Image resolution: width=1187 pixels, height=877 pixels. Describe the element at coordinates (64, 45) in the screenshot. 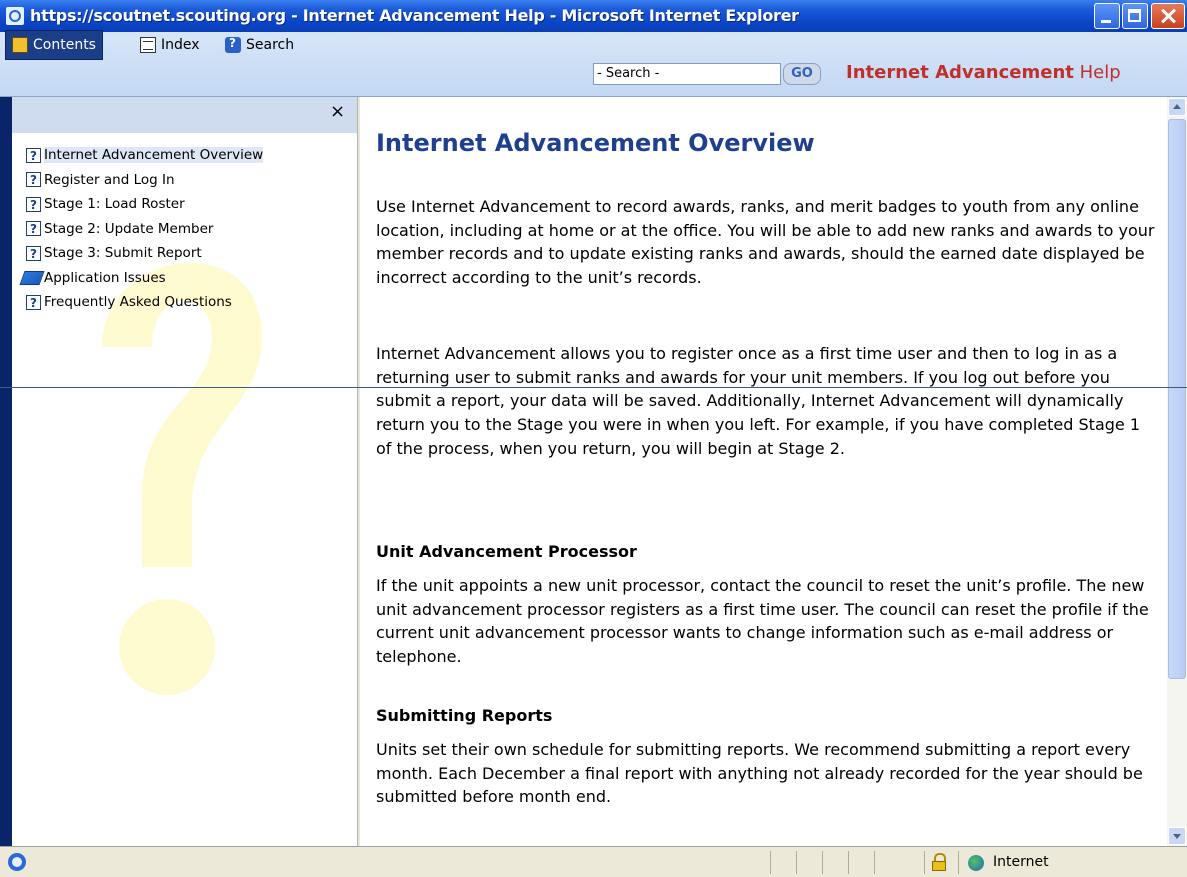

I see `tab-contents-label: Contents` at that location.